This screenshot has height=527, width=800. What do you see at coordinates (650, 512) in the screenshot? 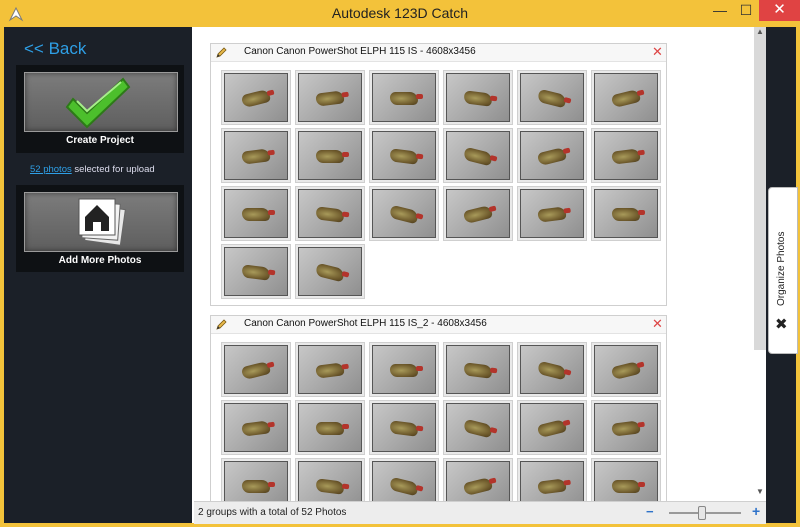
I see `zoom-out-button: −` at bounding box center [650, 512].